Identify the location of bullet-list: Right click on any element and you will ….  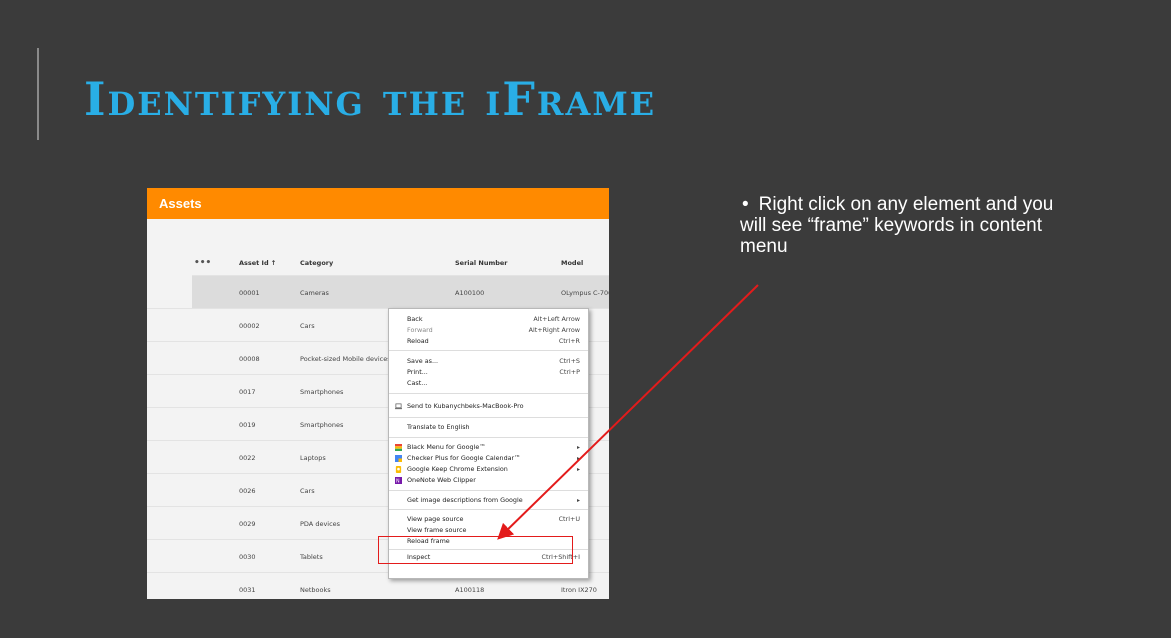
(910, 225).